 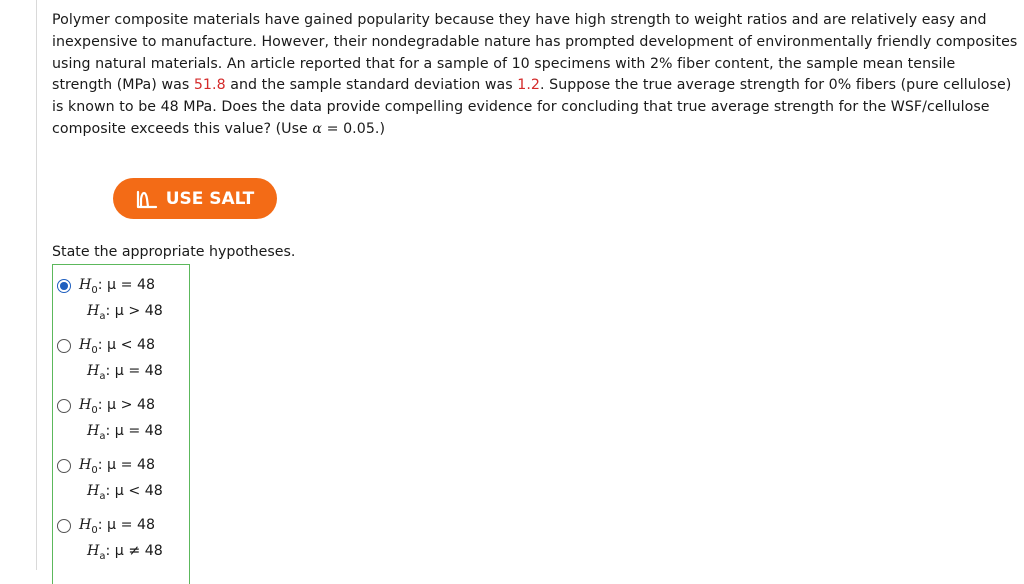 What do you see at coordinates (371, 85) in the screenshot?
I see `problem-text-part-2: and the sample standard deviation was` at bounding box center [371, 85].